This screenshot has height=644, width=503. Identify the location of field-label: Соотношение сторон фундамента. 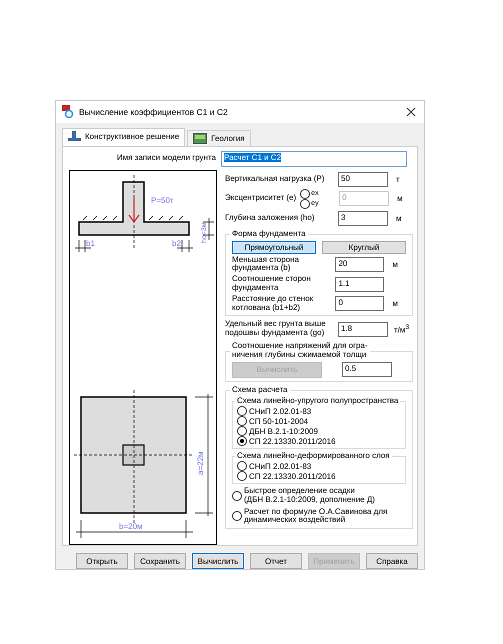
(272, 284).